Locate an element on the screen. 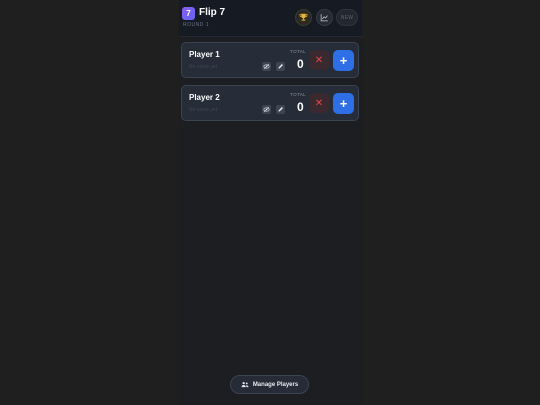 The image size is (540, 405). player-card: Player 2 No cards yet TOTAL 0 ✕ + is located at coordinates (270, 103).